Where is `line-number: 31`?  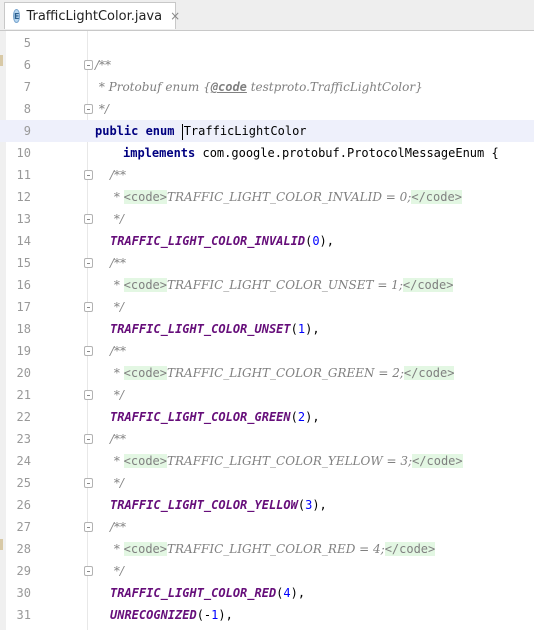 line-number: 31 is located at coordinates (23, 615).